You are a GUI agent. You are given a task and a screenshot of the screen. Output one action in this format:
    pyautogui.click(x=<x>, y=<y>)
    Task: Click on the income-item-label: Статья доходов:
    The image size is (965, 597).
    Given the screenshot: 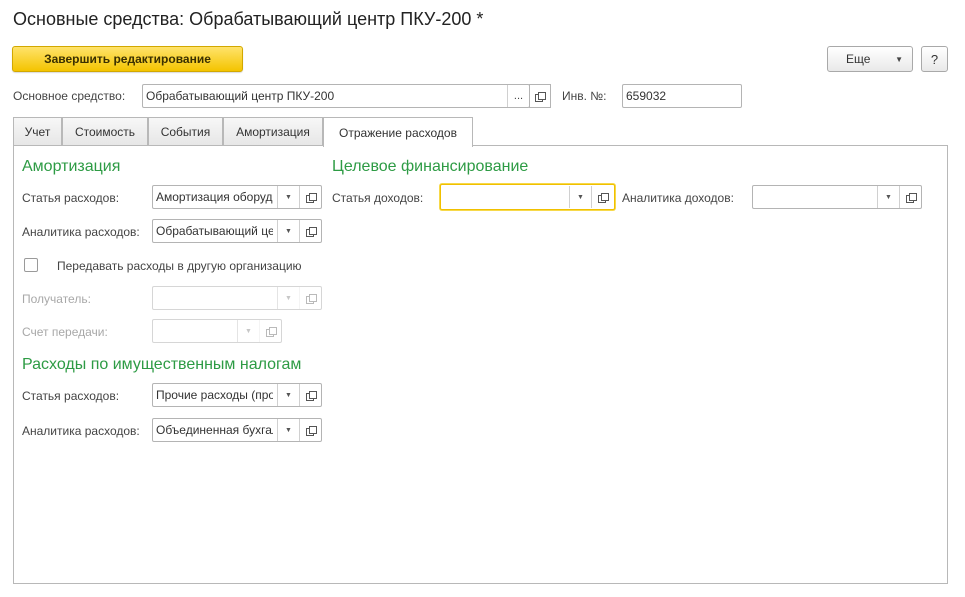 What is the action you would take?
    pyautogui.click(x=378, y=198)
    